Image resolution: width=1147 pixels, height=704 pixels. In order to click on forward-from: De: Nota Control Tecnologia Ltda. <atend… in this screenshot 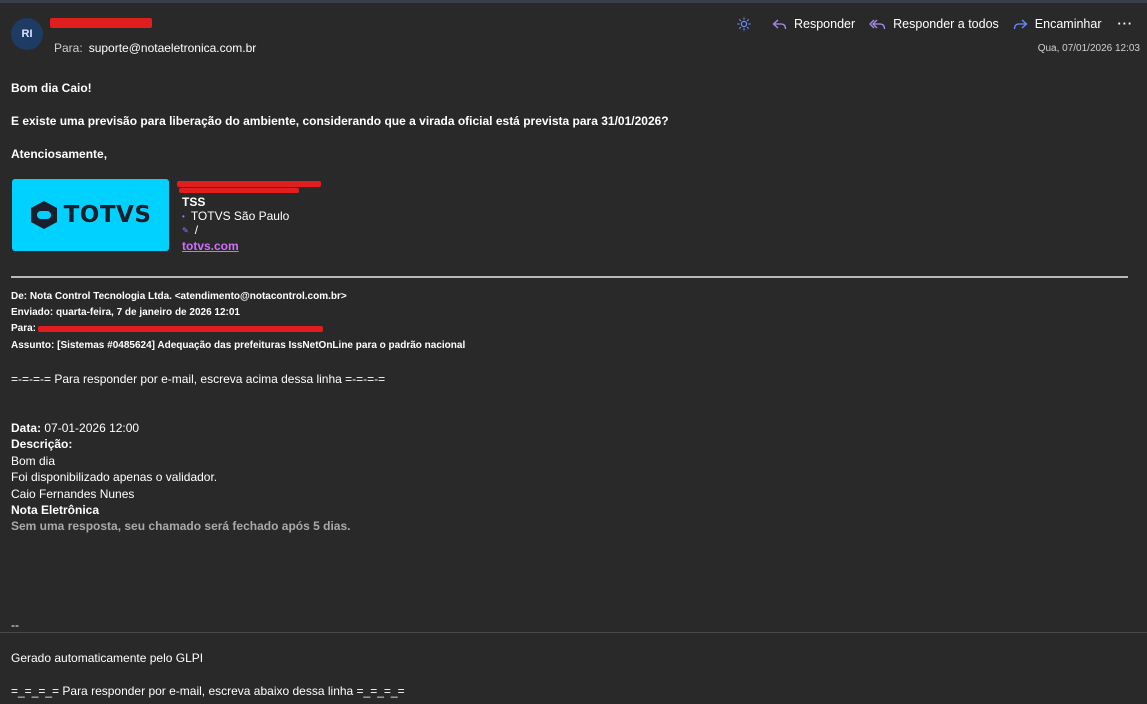, I will do `click(179, 296)`.